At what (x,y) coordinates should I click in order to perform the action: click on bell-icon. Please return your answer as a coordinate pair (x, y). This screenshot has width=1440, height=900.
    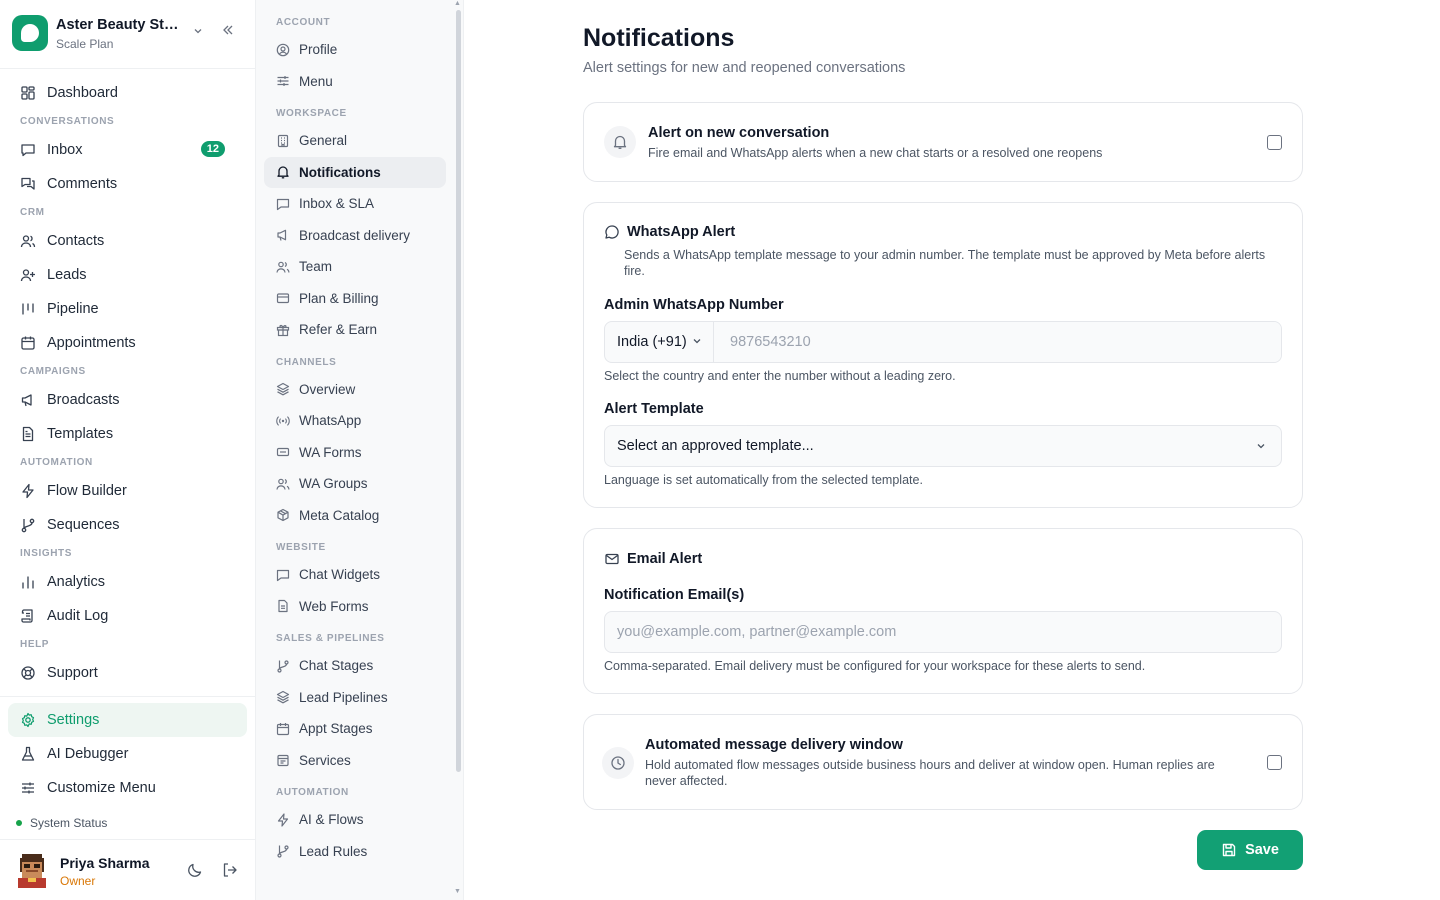
    Looking at the image, I should click on (283, 172).